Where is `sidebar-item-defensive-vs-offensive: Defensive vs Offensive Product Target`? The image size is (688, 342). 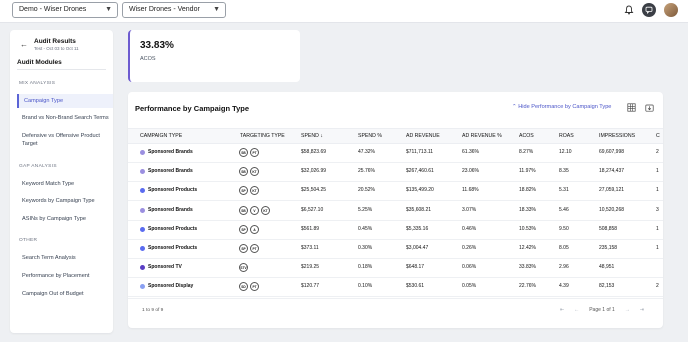 sidebar-item-defensive-vs-offensive: Defensive vs Offensive Product Target is located at coordinates (66, 140).